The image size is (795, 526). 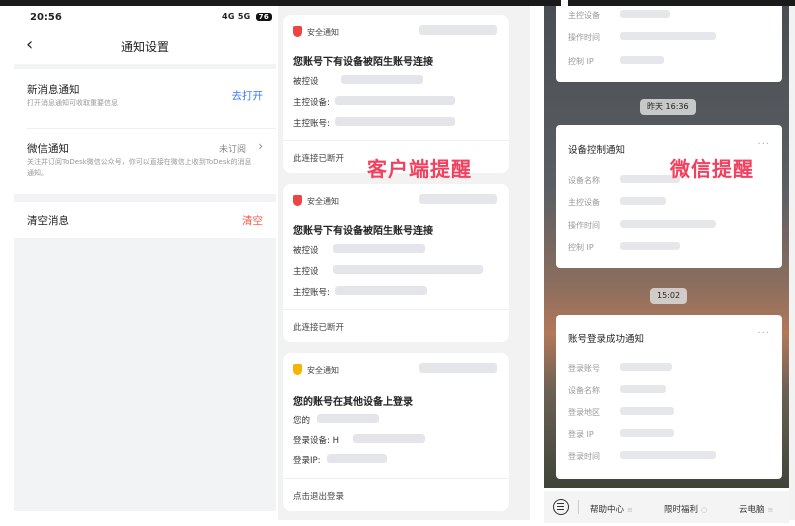 What do you see at coordinates (353, 402) in the screenshot?
I see `card-title: 您的账号在其他设备上登录` at bounding box center [353, 402].